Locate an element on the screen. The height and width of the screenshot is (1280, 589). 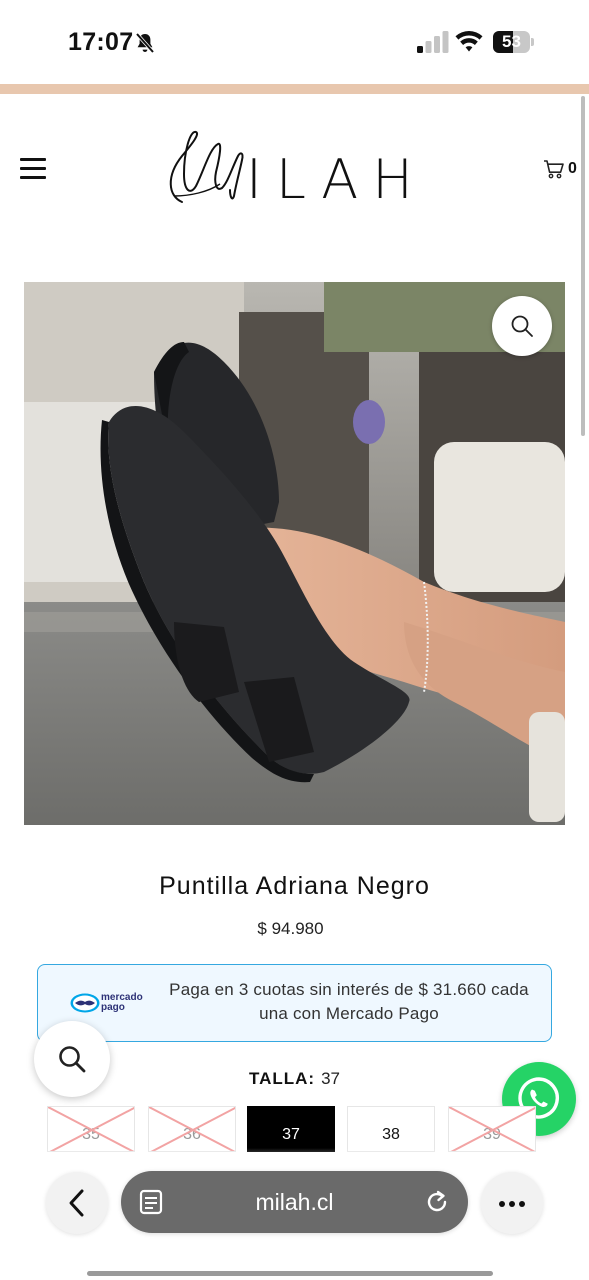
product-title: Puntilla Adriana Negro is located at coordinates (294, 886).